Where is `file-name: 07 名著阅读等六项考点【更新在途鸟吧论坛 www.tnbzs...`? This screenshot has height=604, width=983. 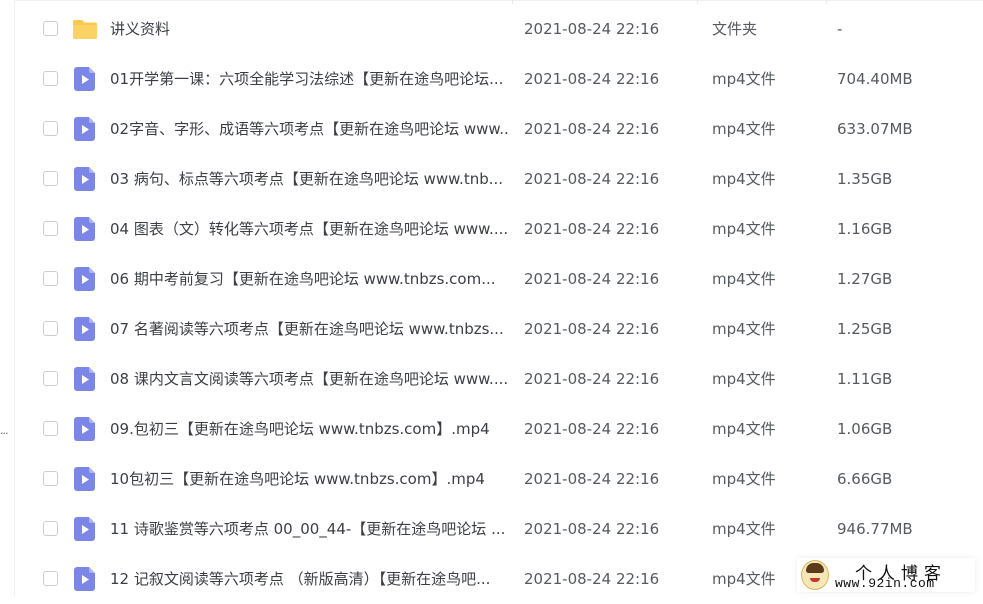
file-name: 07 名著阅读等六项考点【更新在途鸟吧论坛 www.tnbzs... is located at coordinates (310, 329).